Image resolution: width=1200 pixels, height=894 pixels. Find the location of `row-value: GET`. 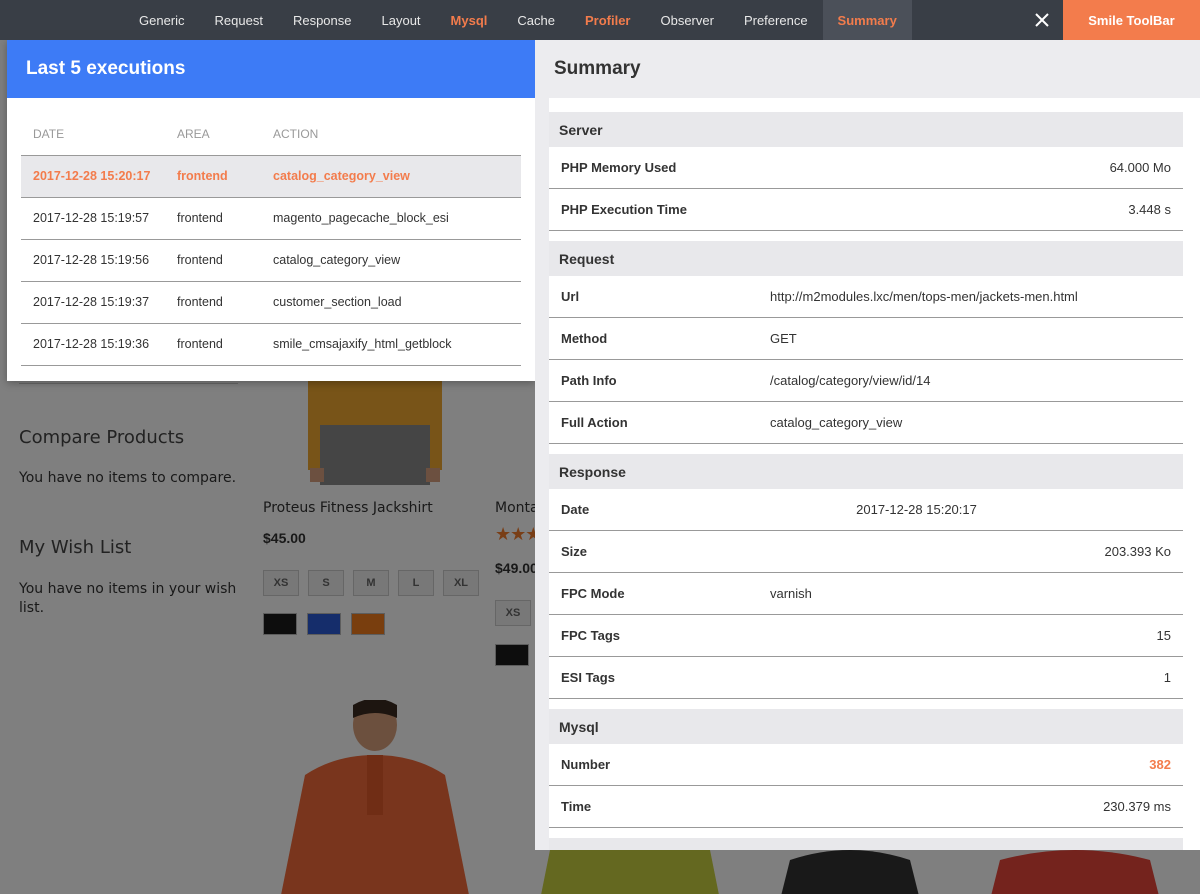

row-value: GET is located at coordinates (783, 338).